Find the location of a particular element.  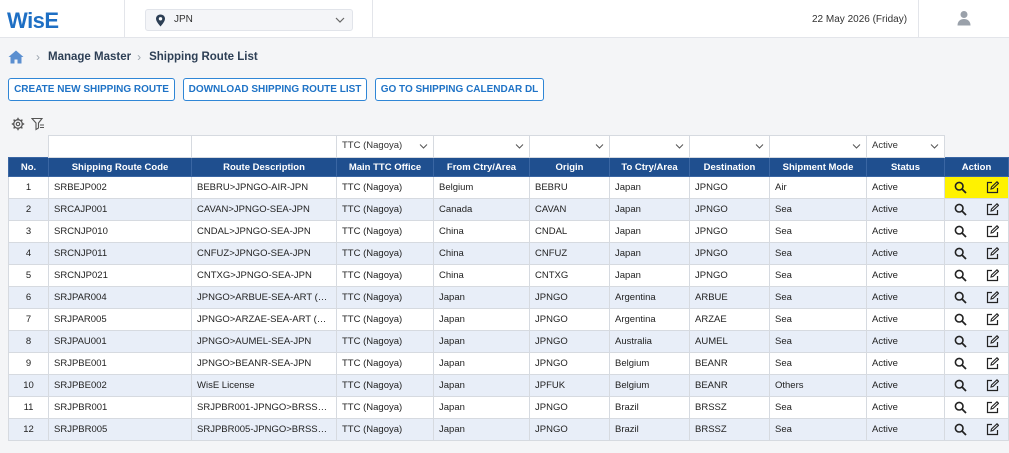

download-list-button: DOWNLOAD SHIPPING ROUTE LIST is located at coordinates (275, 89).